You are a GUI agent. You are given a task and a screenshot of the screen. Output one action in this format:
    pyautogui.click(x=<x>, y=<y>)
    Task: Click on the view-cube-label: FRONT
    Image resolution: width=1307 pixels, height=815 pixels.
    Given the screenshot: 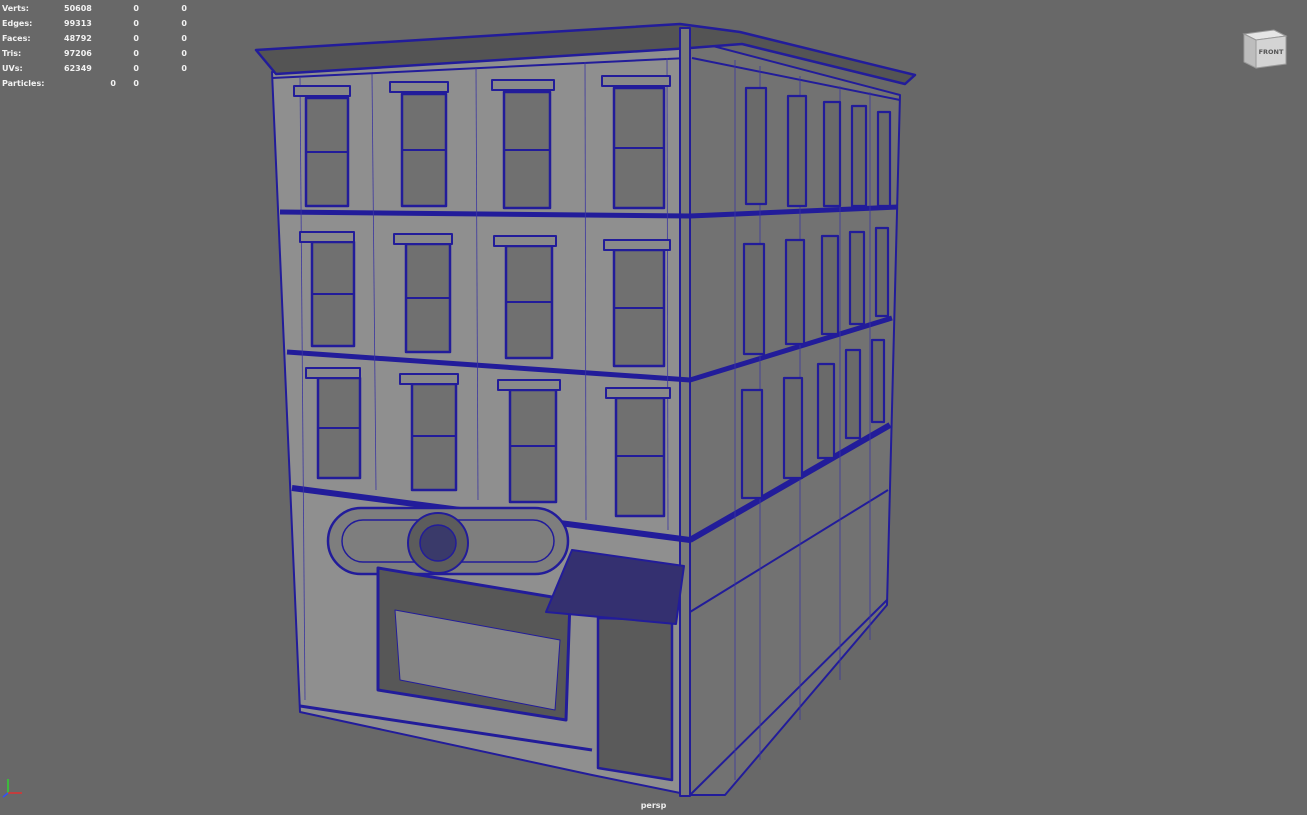 What is the action you would take?
    pyautogui.click(x=1271, y=52)
    